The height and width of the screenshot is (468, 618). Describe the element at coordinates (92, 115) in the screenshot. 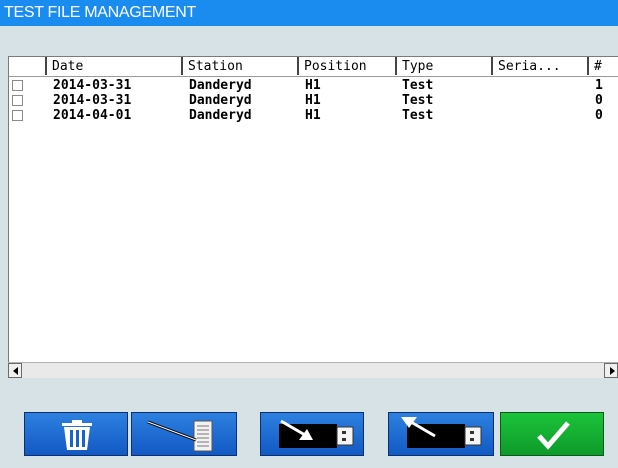

I see `cell-date: 2014-04-01` at that location.